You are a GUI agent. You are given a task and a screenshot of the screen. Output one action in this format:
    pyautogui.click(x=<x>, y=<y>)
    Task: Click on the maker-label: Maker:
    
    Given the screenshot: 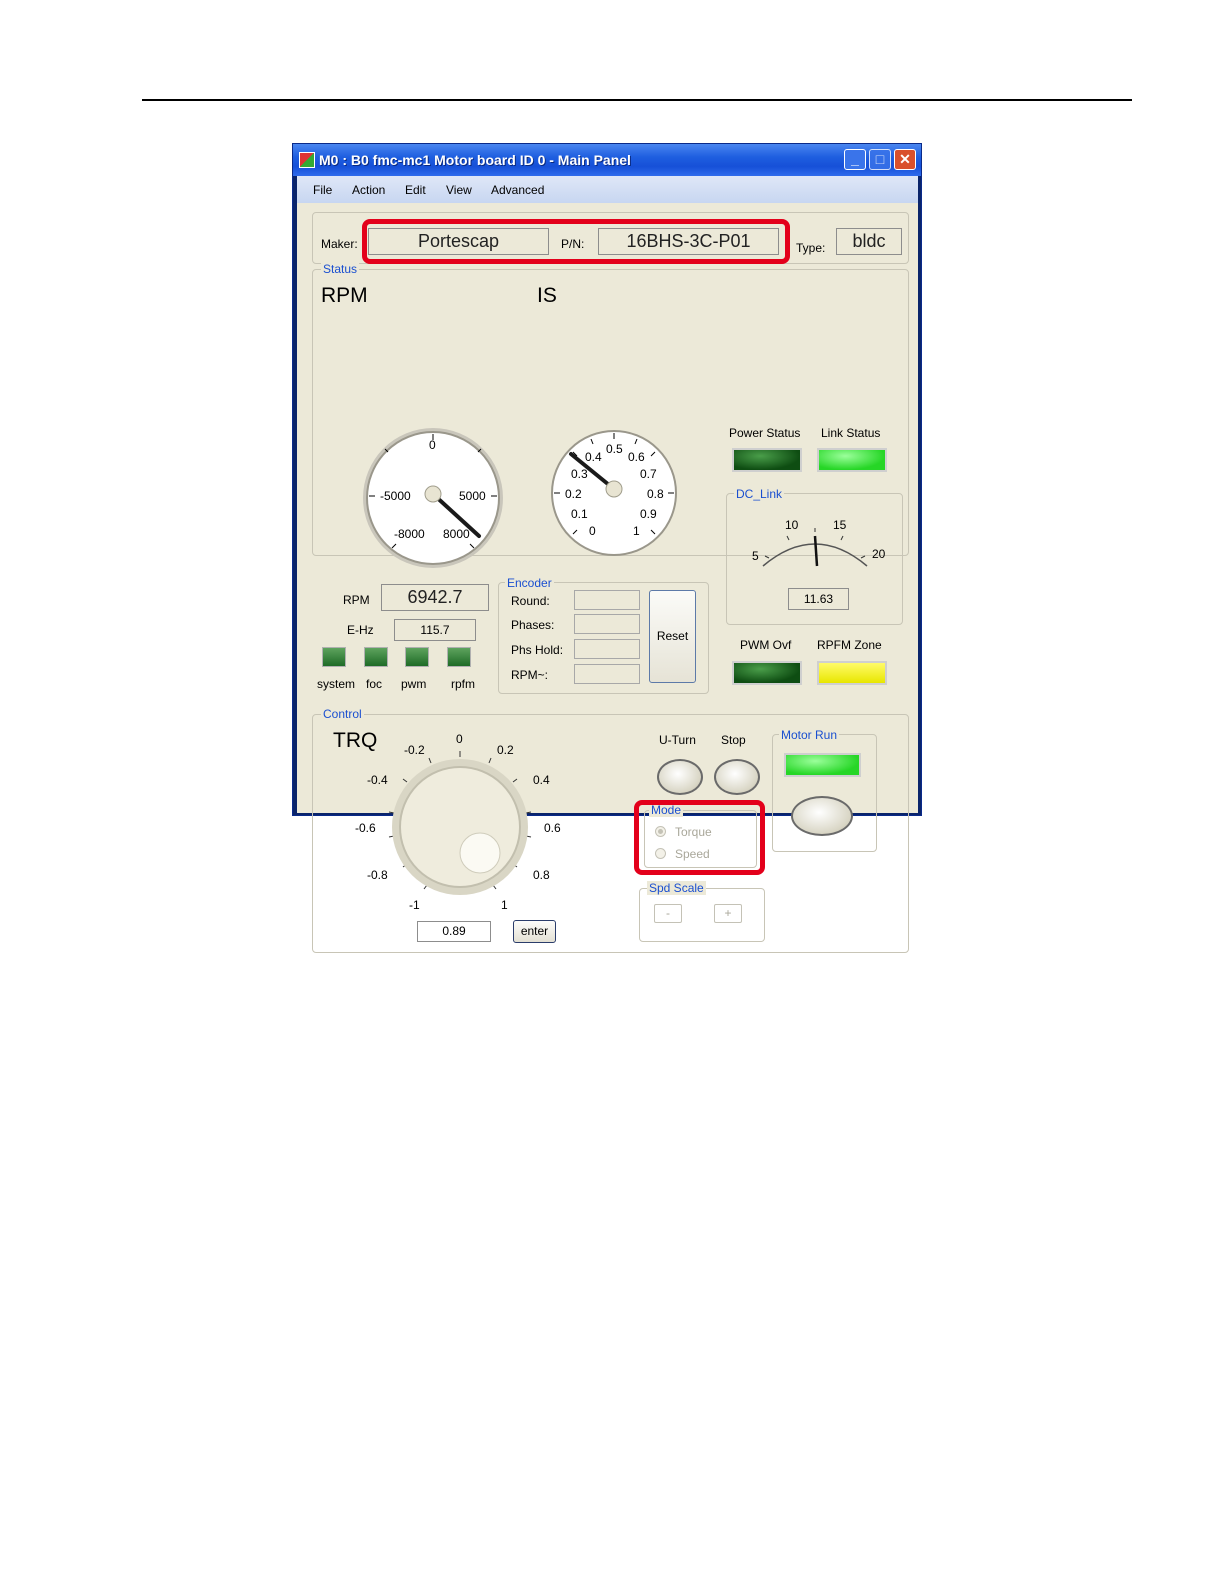 What is the action you would take?
    pyautogui.click(x=339, y=244)
    